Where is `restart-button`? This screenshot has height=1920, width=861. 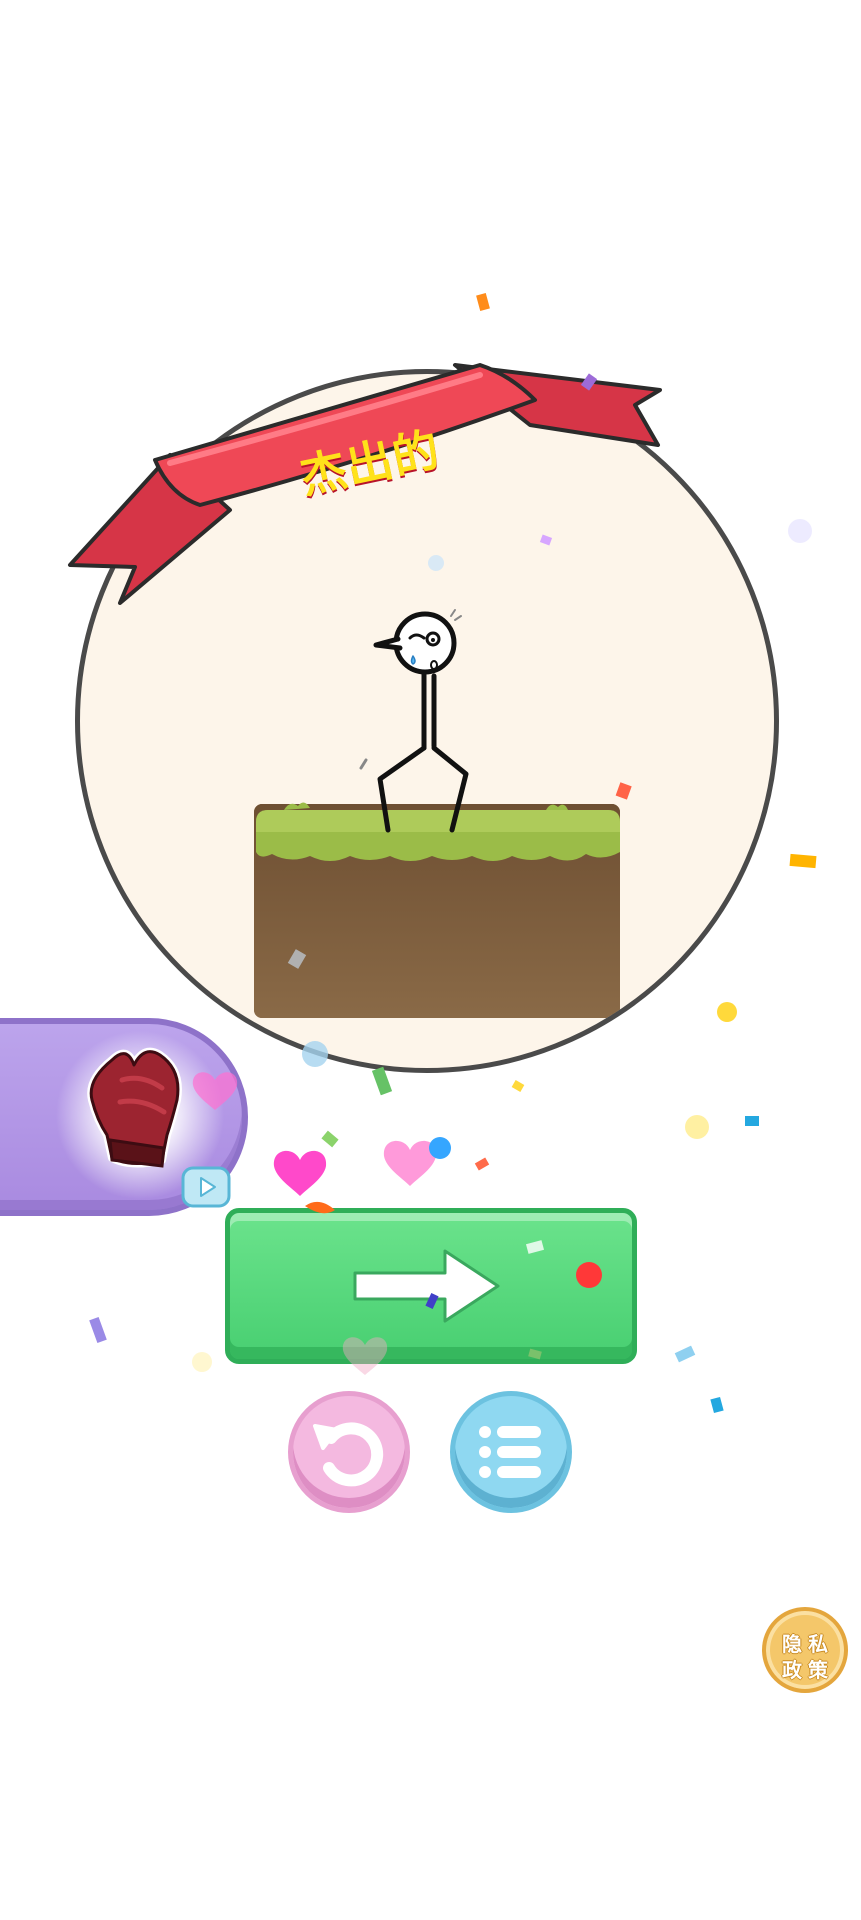 restart-button is located at coordinates (349, 1452).